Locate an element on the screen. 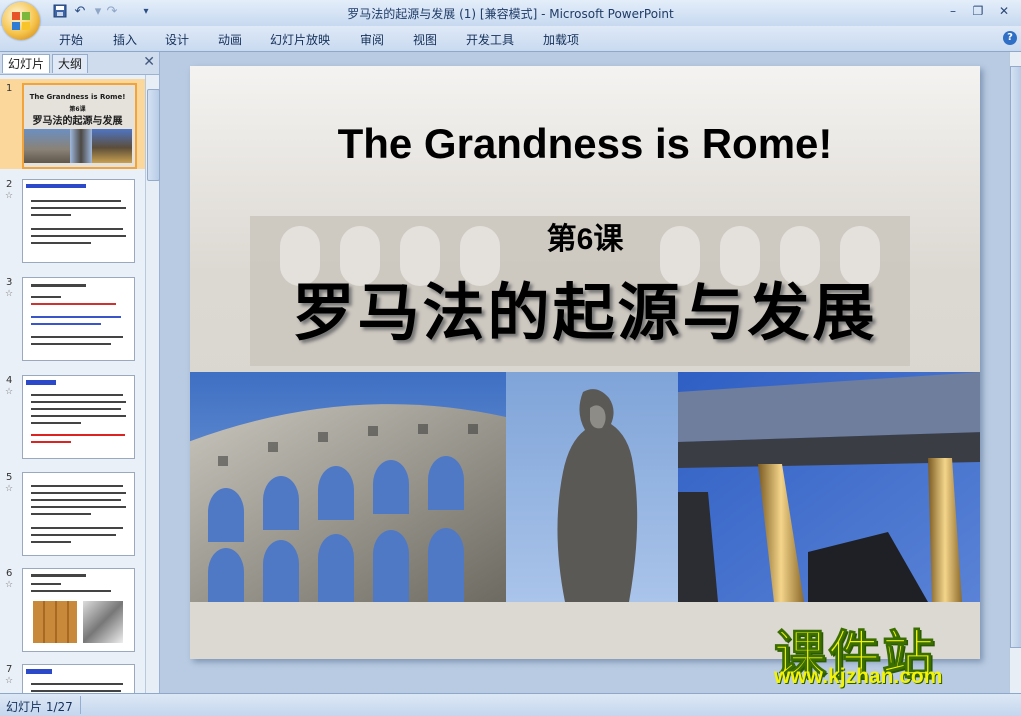 The image size is (1021, 716). slide-thumbnail-1: 1 The Grandness is Rome! 第6课 罗马法的起源与发展 is located at coordinates (72, 124).